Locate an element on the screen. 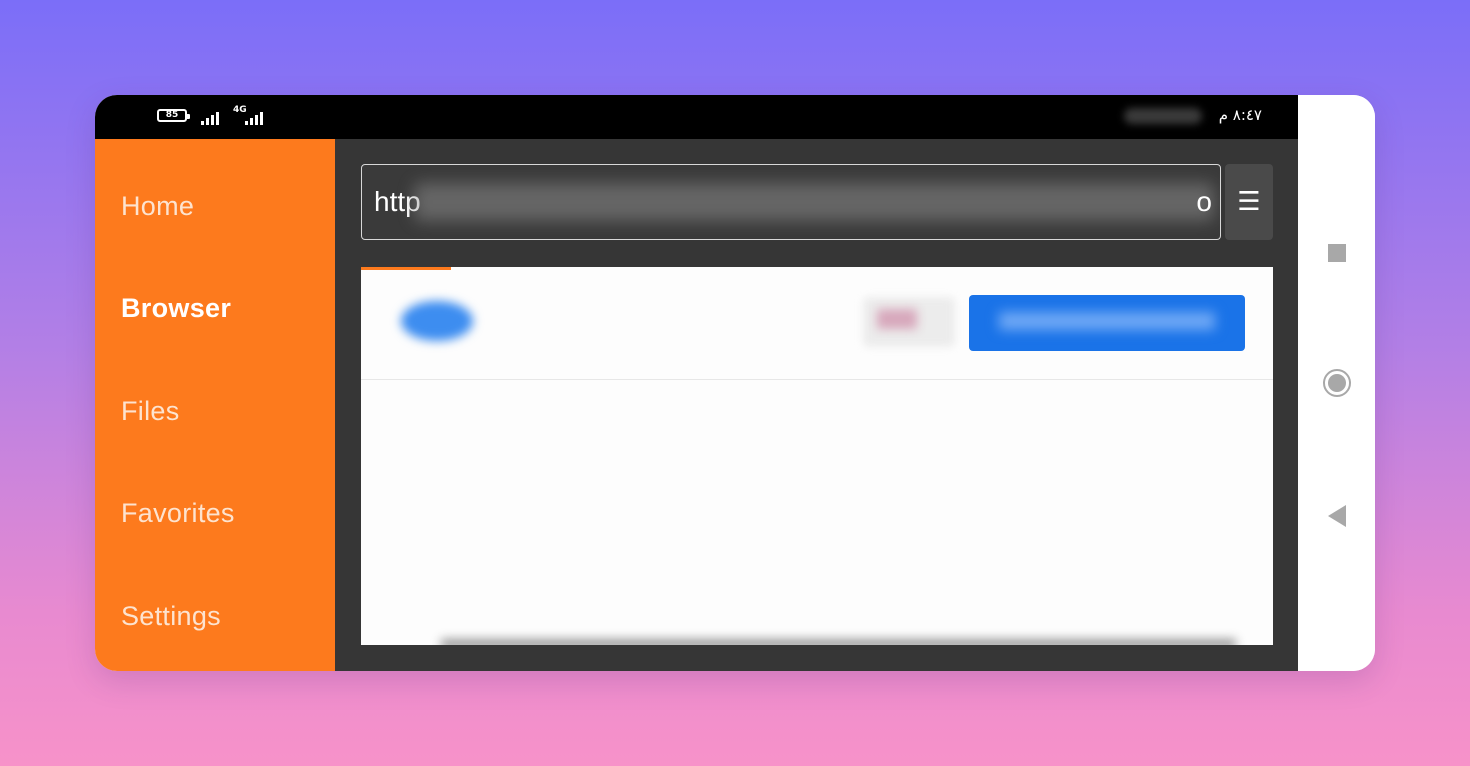  sidebar: Home Browser Files Favorites Settings is located at coordinates (215, 405).